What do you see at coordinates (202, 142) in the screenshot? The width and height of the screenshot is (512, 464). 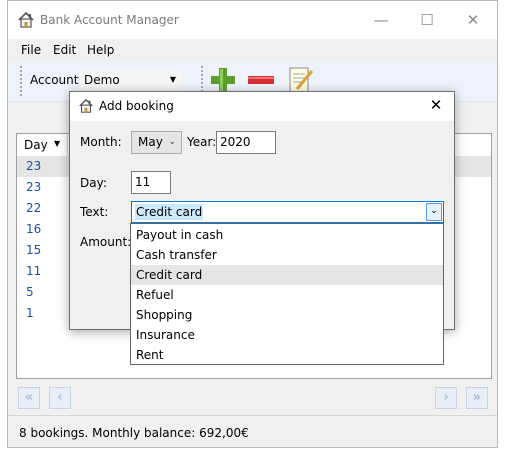 I see `year-label: Year:` at bounding box center [202, 142].